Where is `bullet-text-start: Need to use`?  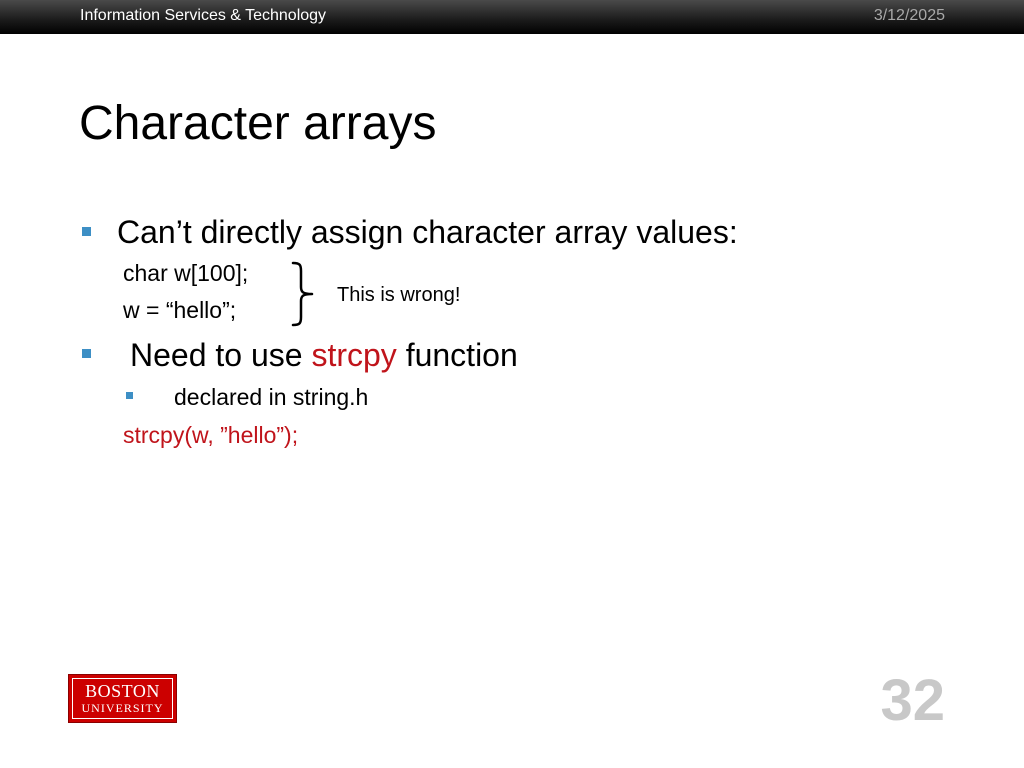 bullet-text-start: Need to use is located at coordinates (221, 355).